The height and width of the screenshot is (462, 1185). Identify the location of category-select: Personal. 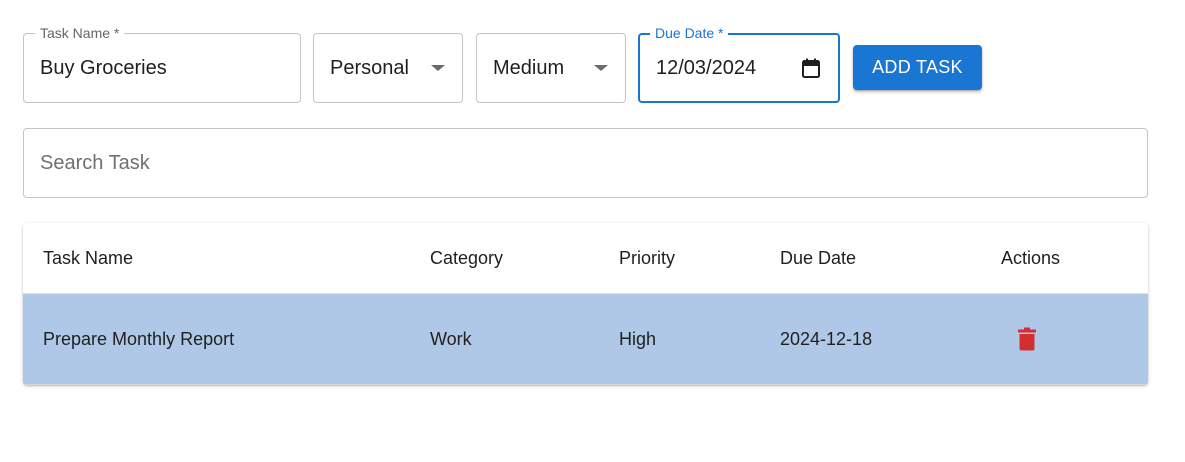
(388, 68).